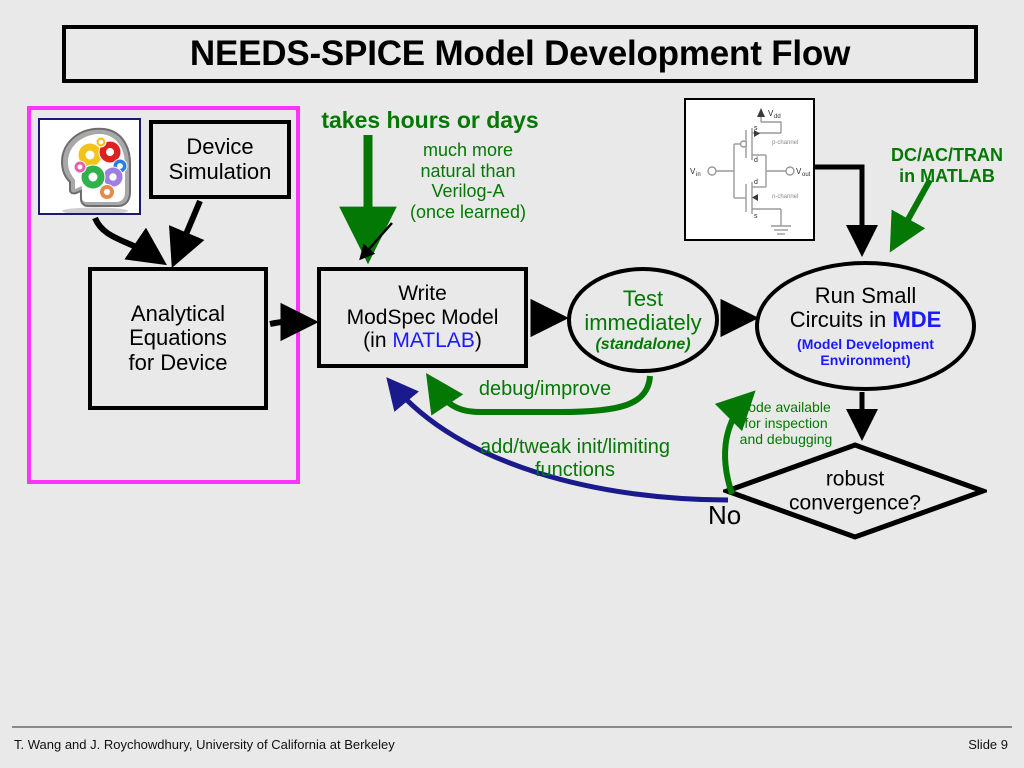 The width and height of the screenshot is (1024, 768). I want to click on slide-title-box: NEEDS-SPICE Model Development Flow, so click(520, 54).